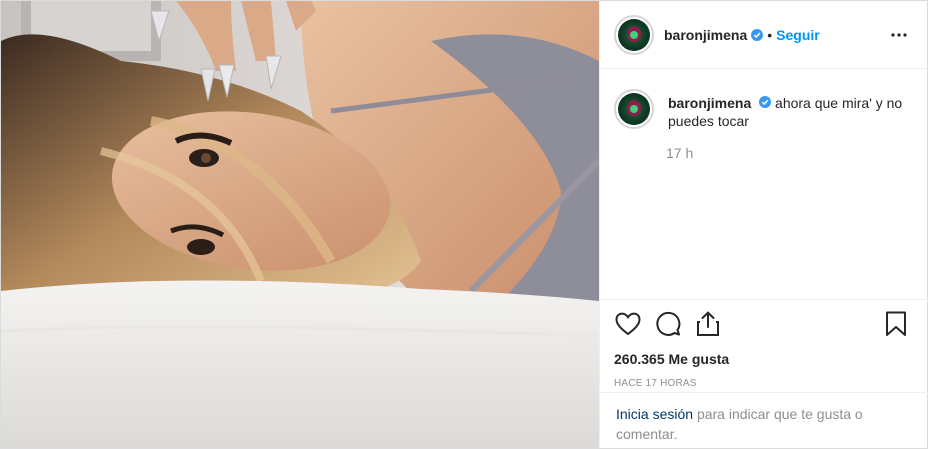 Image resolution: width=928 pixels, height=449 pixels. I want to click on action-icons, so click(765, 324).